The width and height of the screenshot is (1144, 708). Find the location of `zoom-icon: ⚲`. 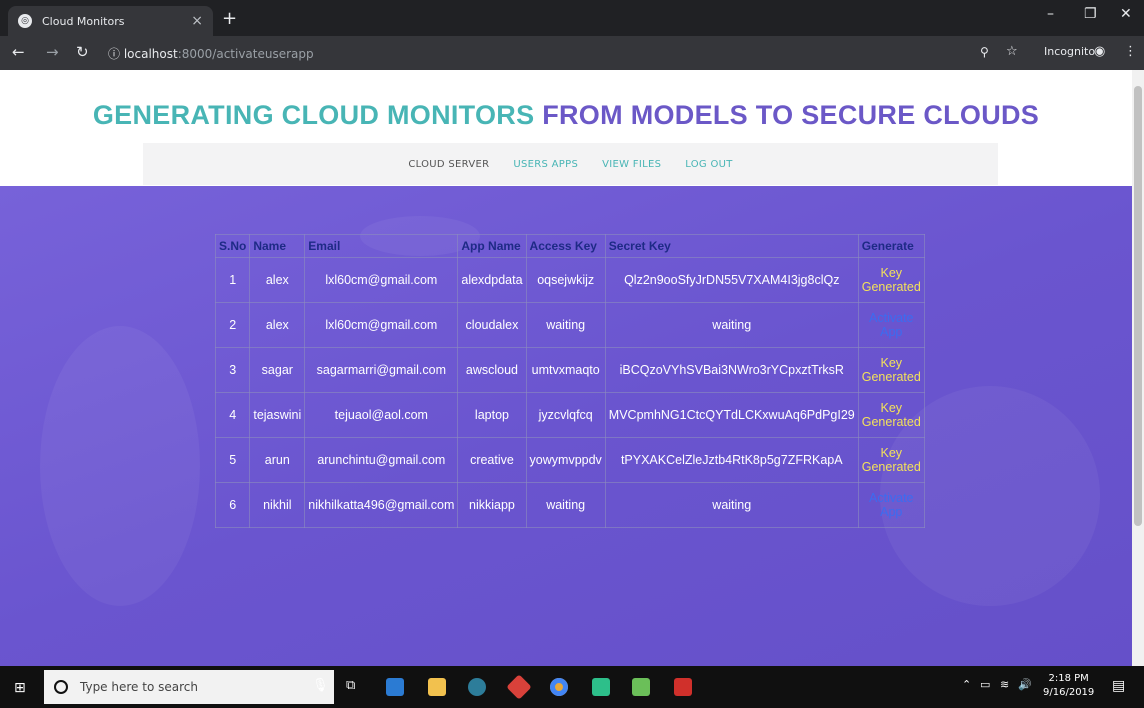

zoom-icon: ⚲ is located at coordinates (984, 52).